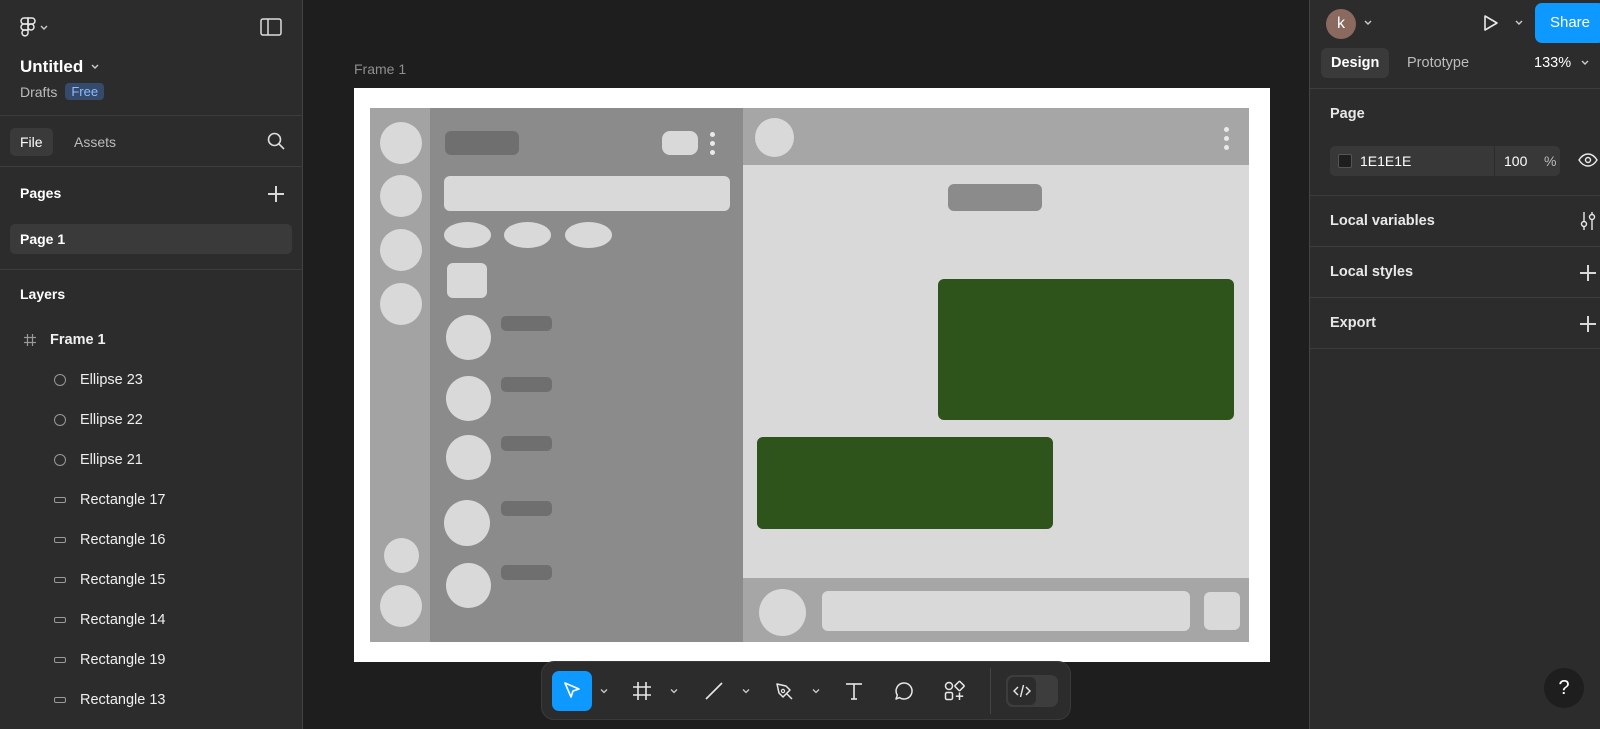 The height and width of the screenshot is (729, 1600). What do you see at coordinates (1032, 691) in the screenshot?
I see `dev-mode-toggle` at bounding box center [1032, 691].